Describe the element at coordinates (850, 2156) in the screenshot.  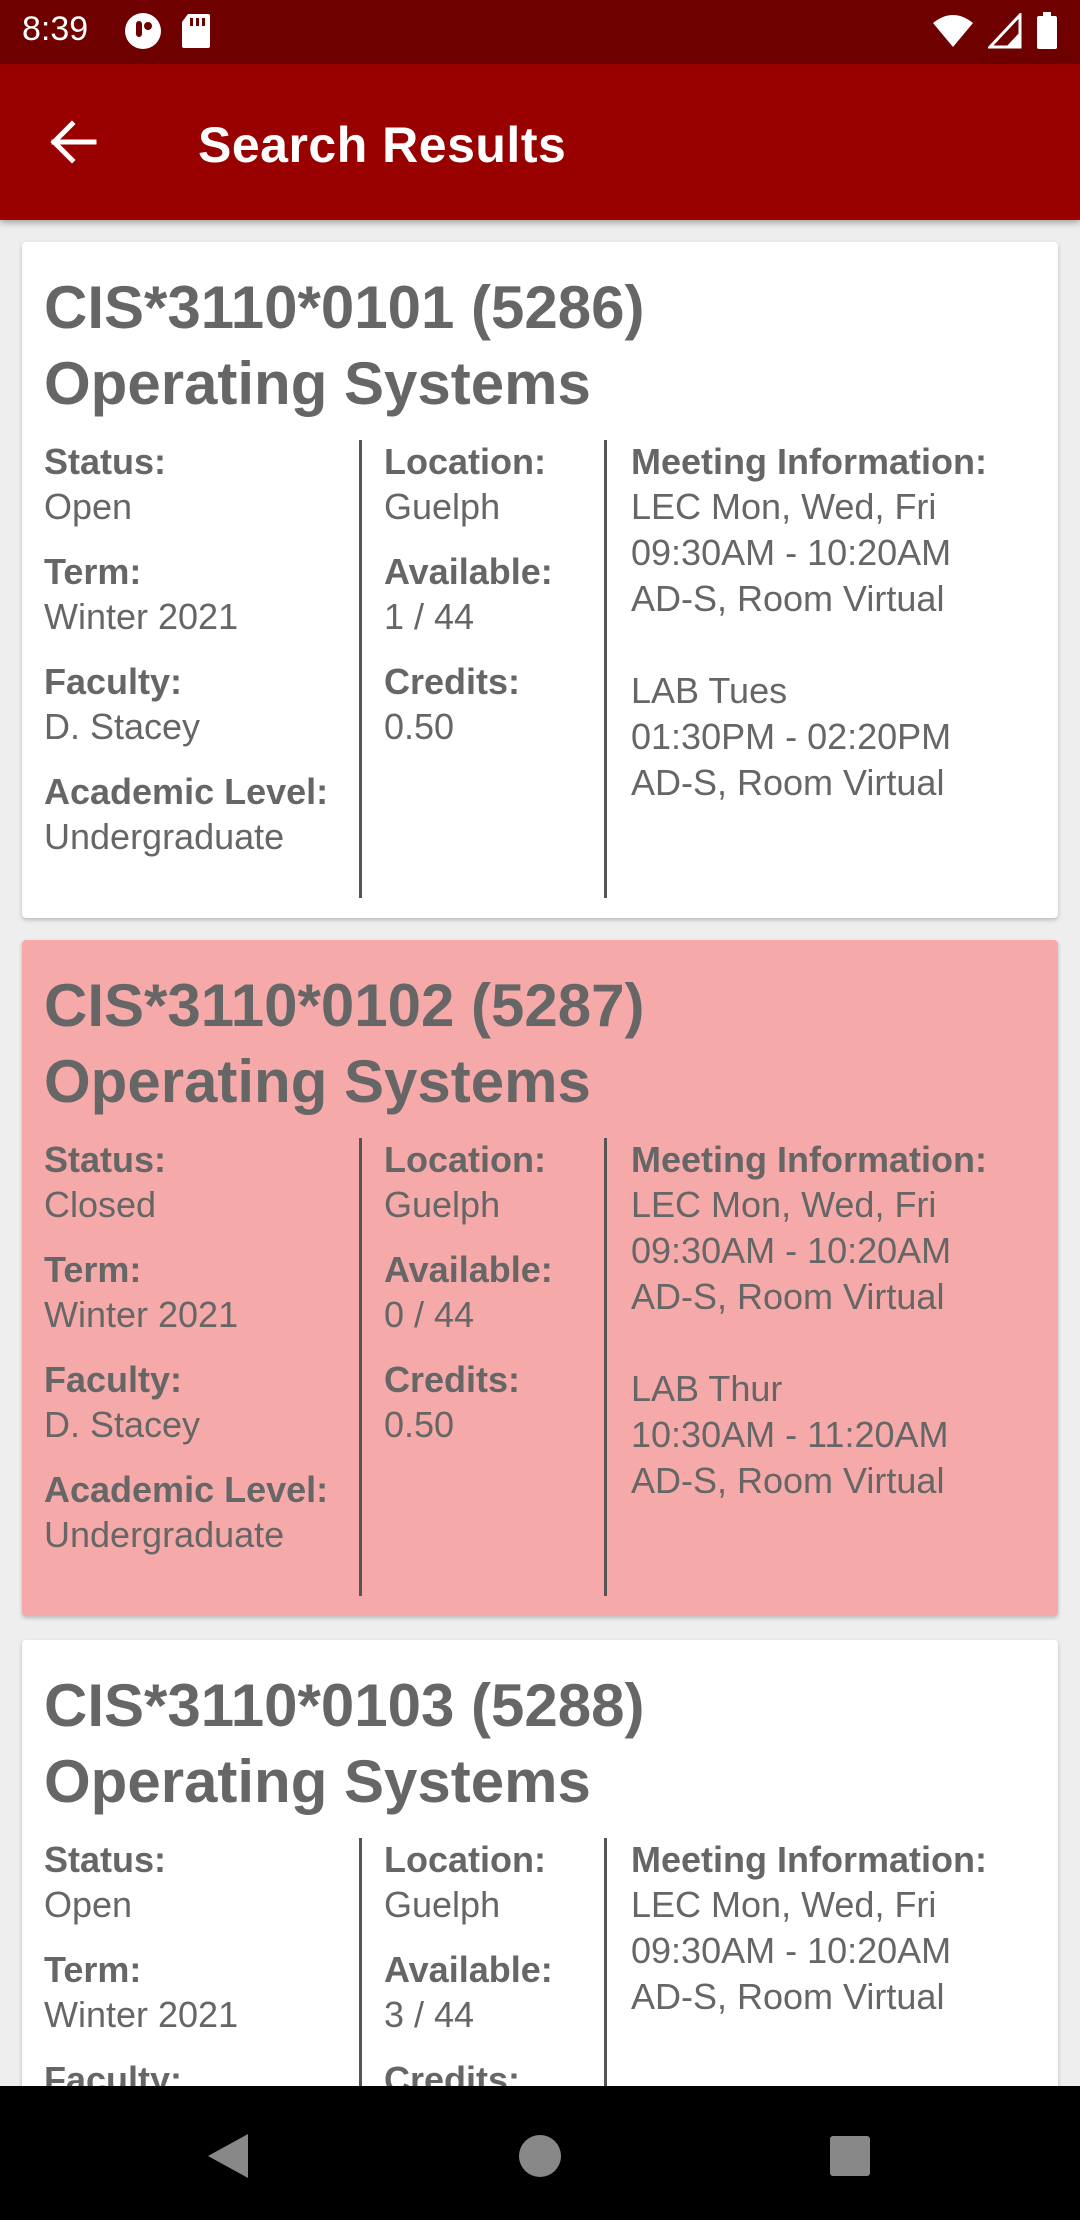
I see `square-recents-icon` at that location.